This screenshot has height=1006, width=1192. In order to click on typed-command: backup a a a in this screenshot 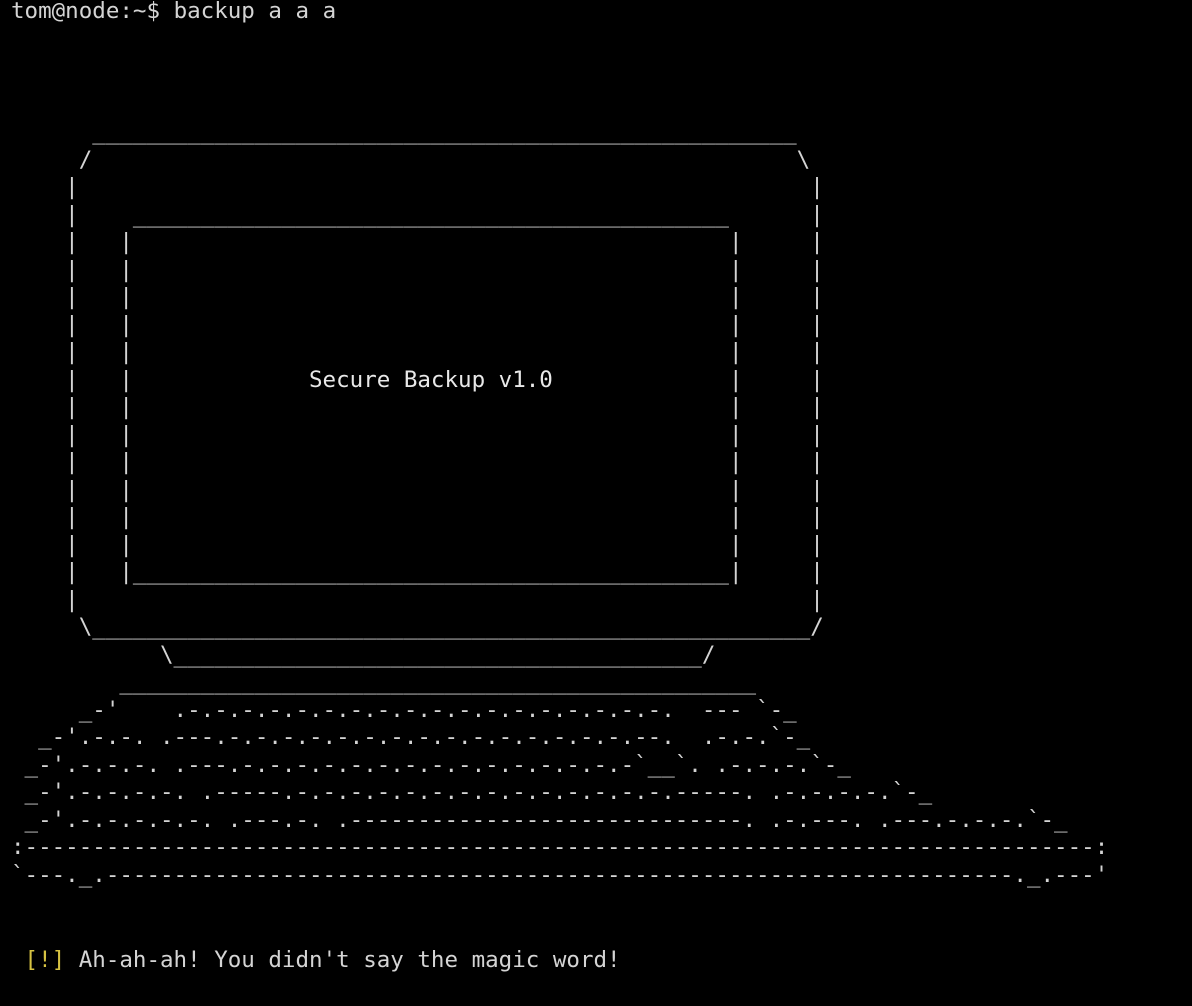, I will do `click(255, 12)`.